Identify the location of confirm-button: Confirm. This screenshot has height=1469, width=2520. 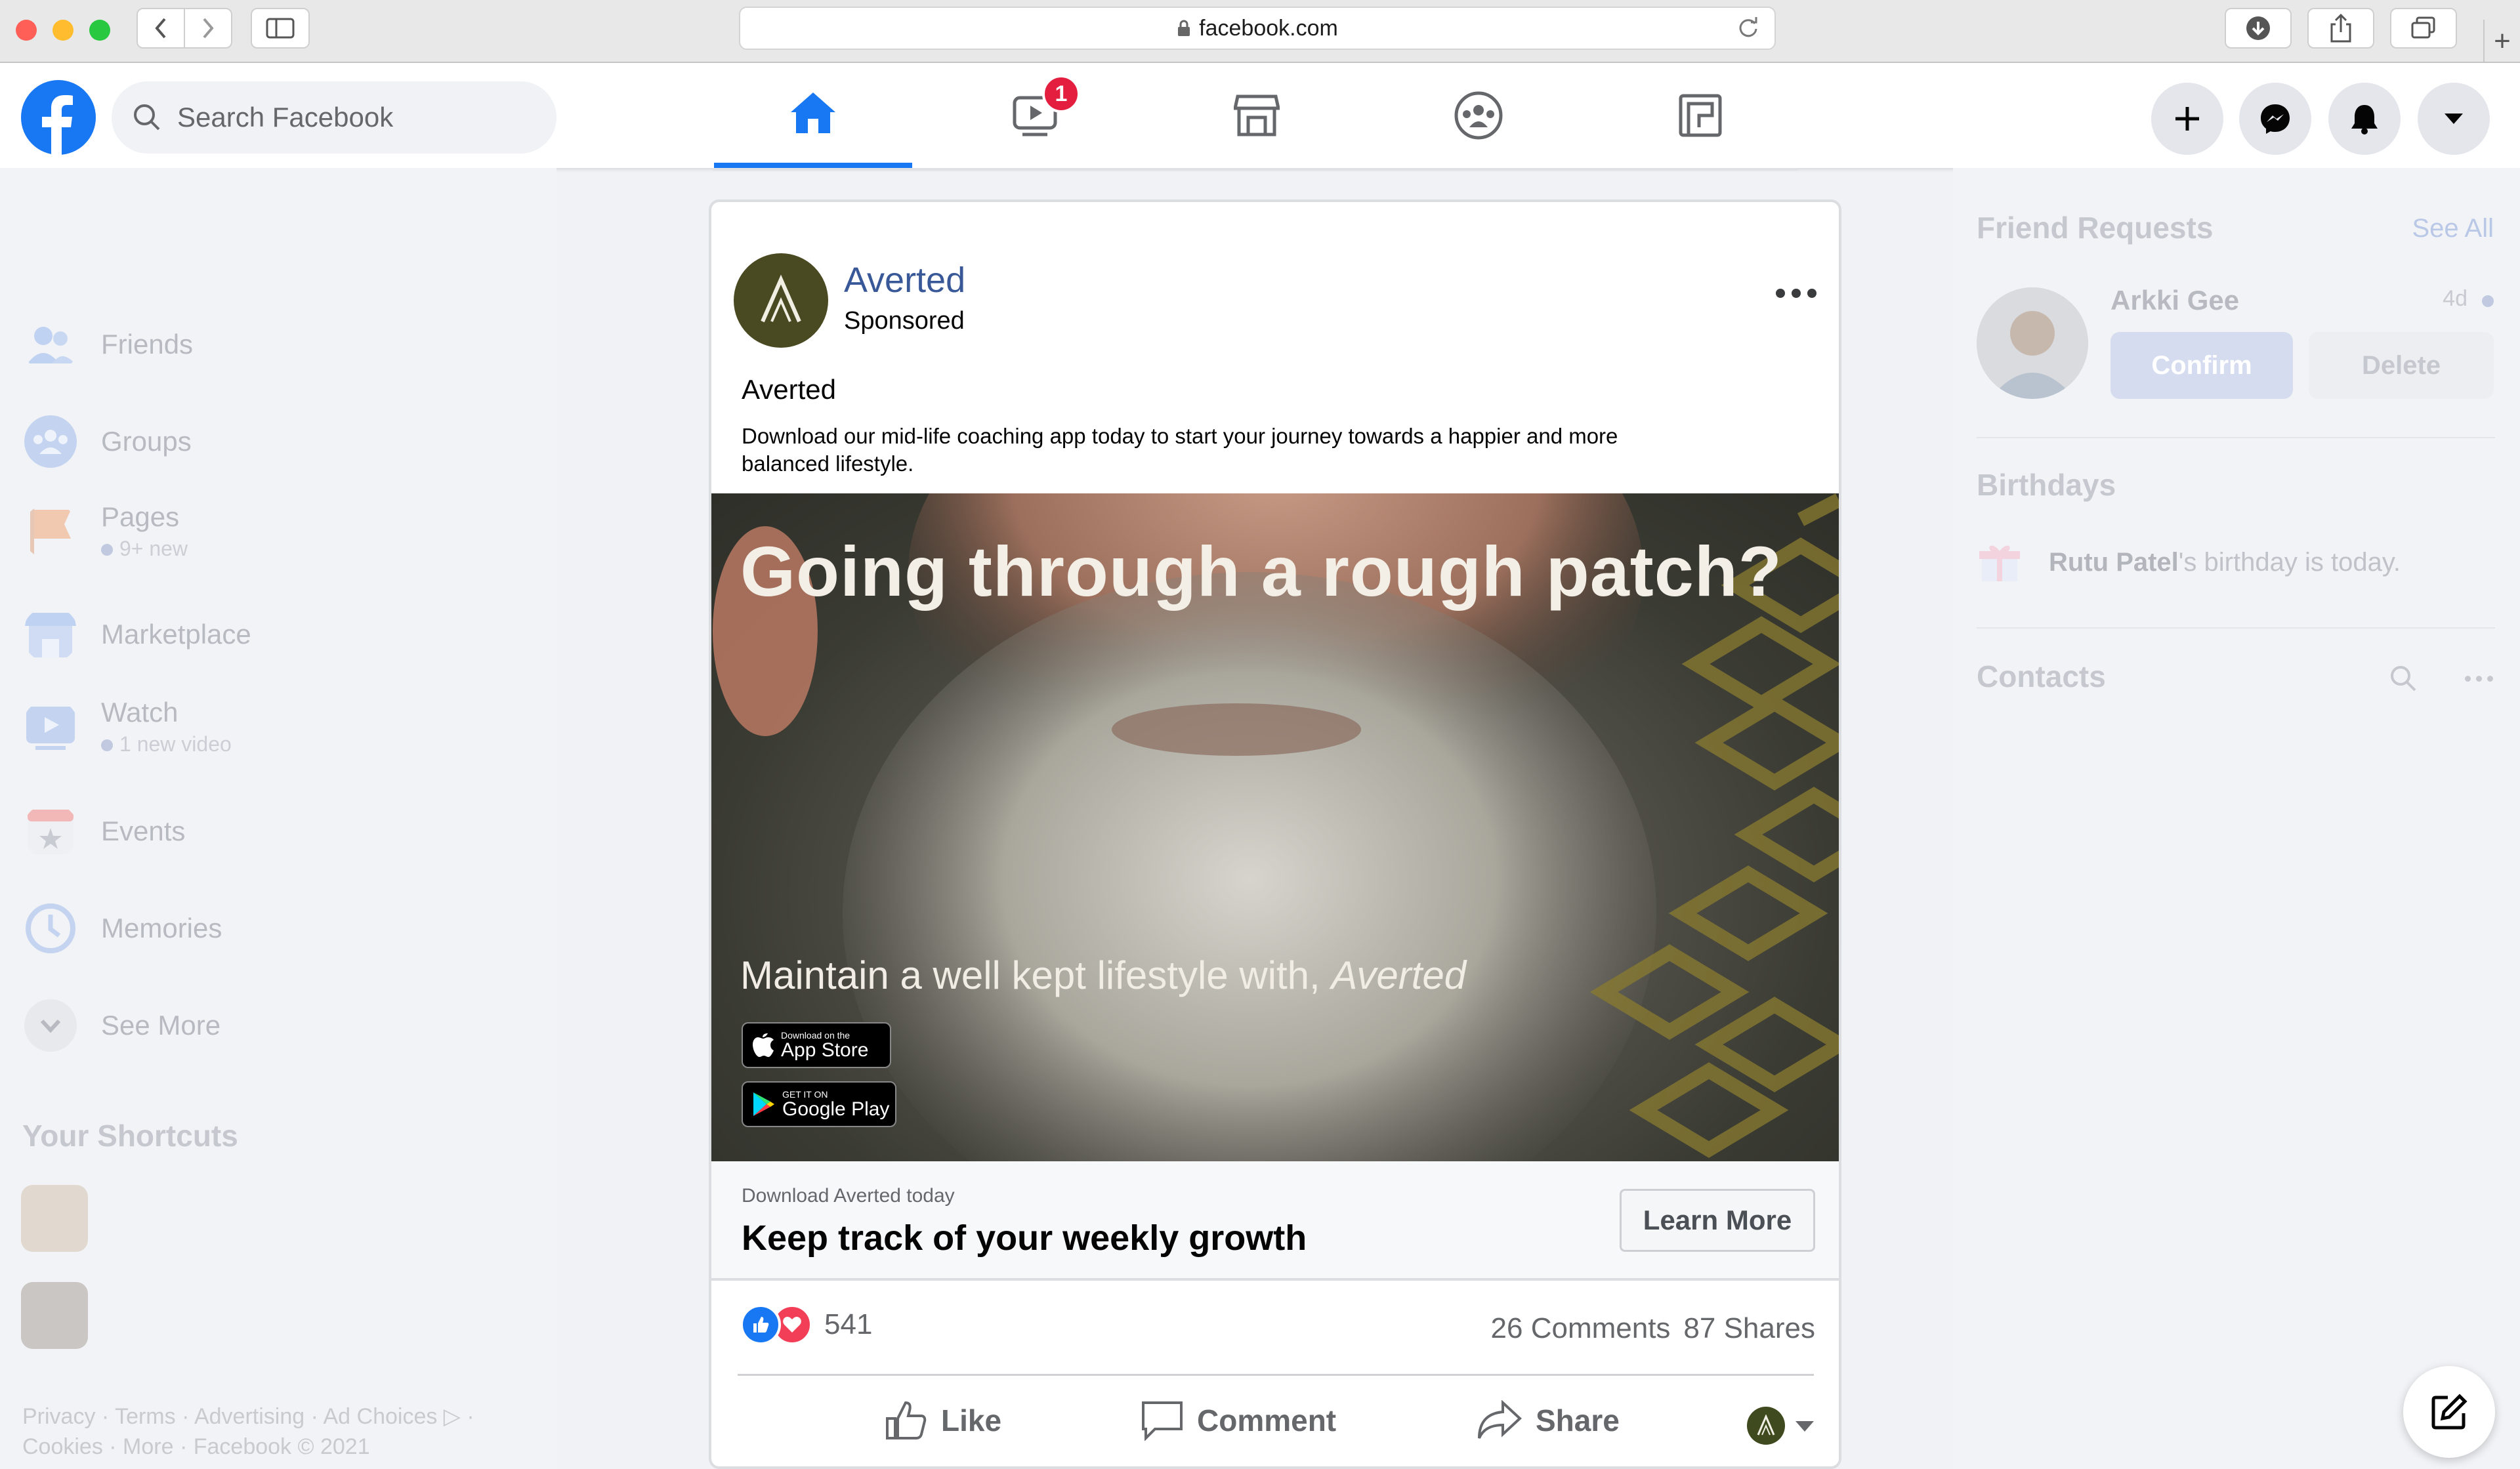
(2201, 366).